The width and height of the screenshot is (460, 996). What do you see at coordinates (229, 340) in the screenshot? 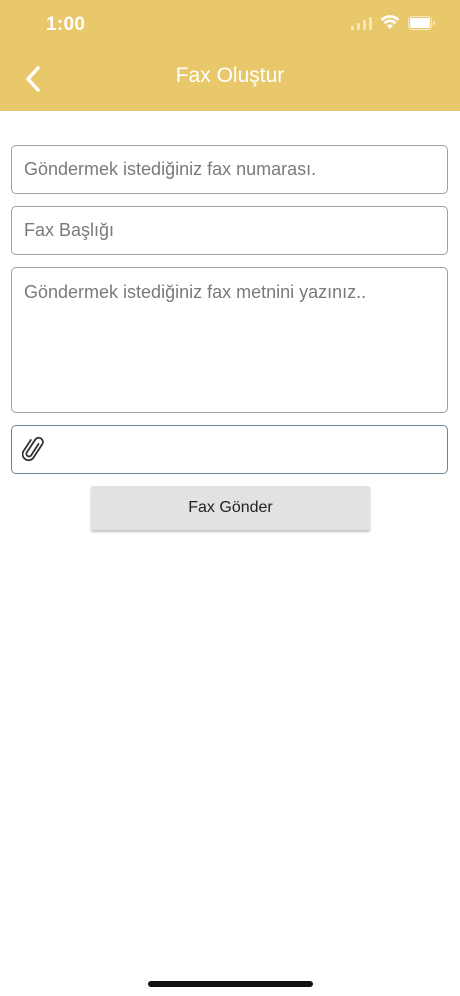
I see `fax-body-textarea` at bounding box center [229, 340].